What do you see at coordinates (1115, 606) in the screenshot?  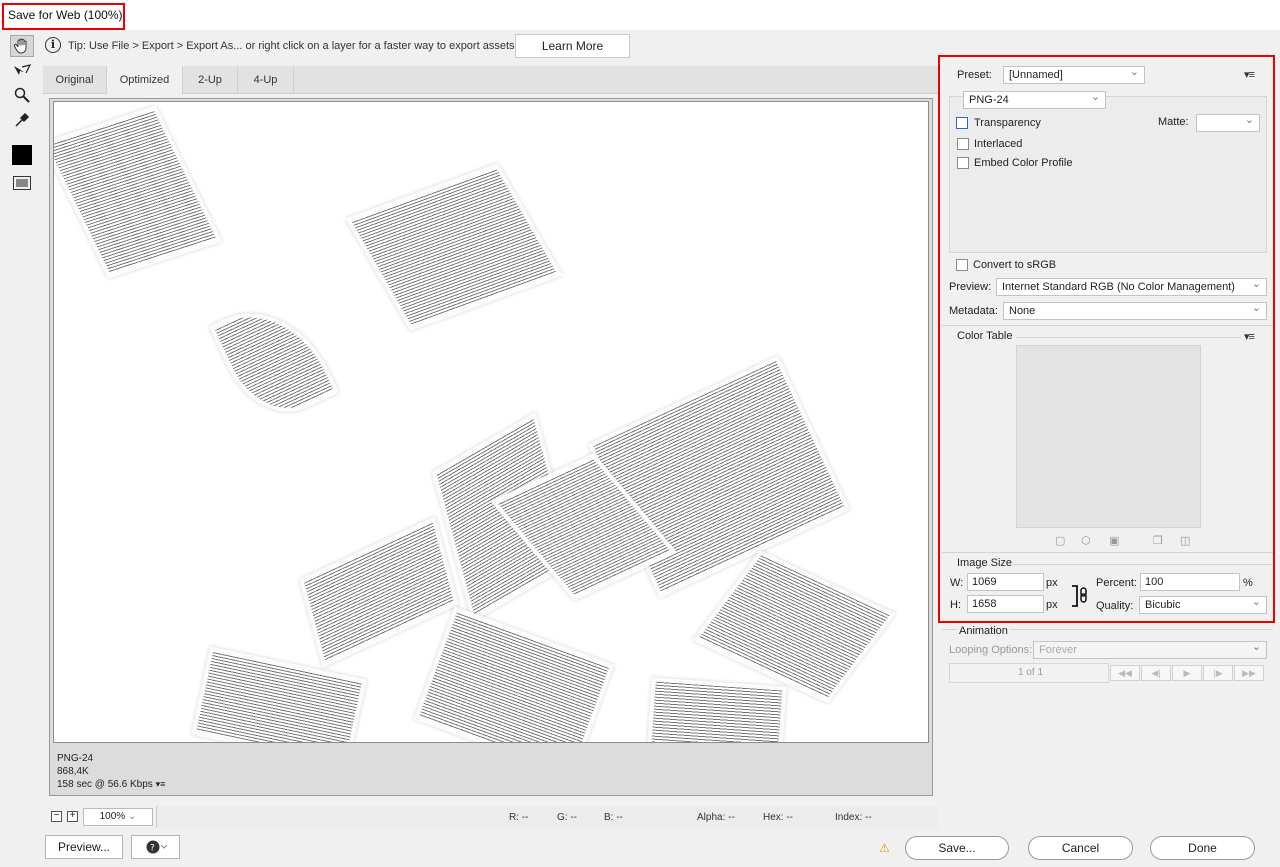 I see `quality-label: Quality:` at bounding box center [1115, 606].